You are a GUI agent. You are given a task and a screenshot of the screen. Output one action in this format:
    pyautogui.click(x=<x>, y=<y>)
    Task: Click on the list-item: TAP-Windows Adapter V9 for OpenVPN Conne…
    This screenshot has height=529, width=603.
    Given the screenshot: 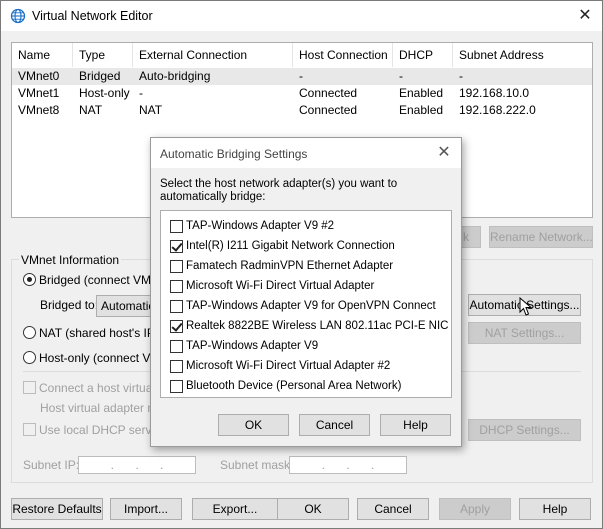 What is the action you would take?
    pyautogui.click(x=306, y=307)
    